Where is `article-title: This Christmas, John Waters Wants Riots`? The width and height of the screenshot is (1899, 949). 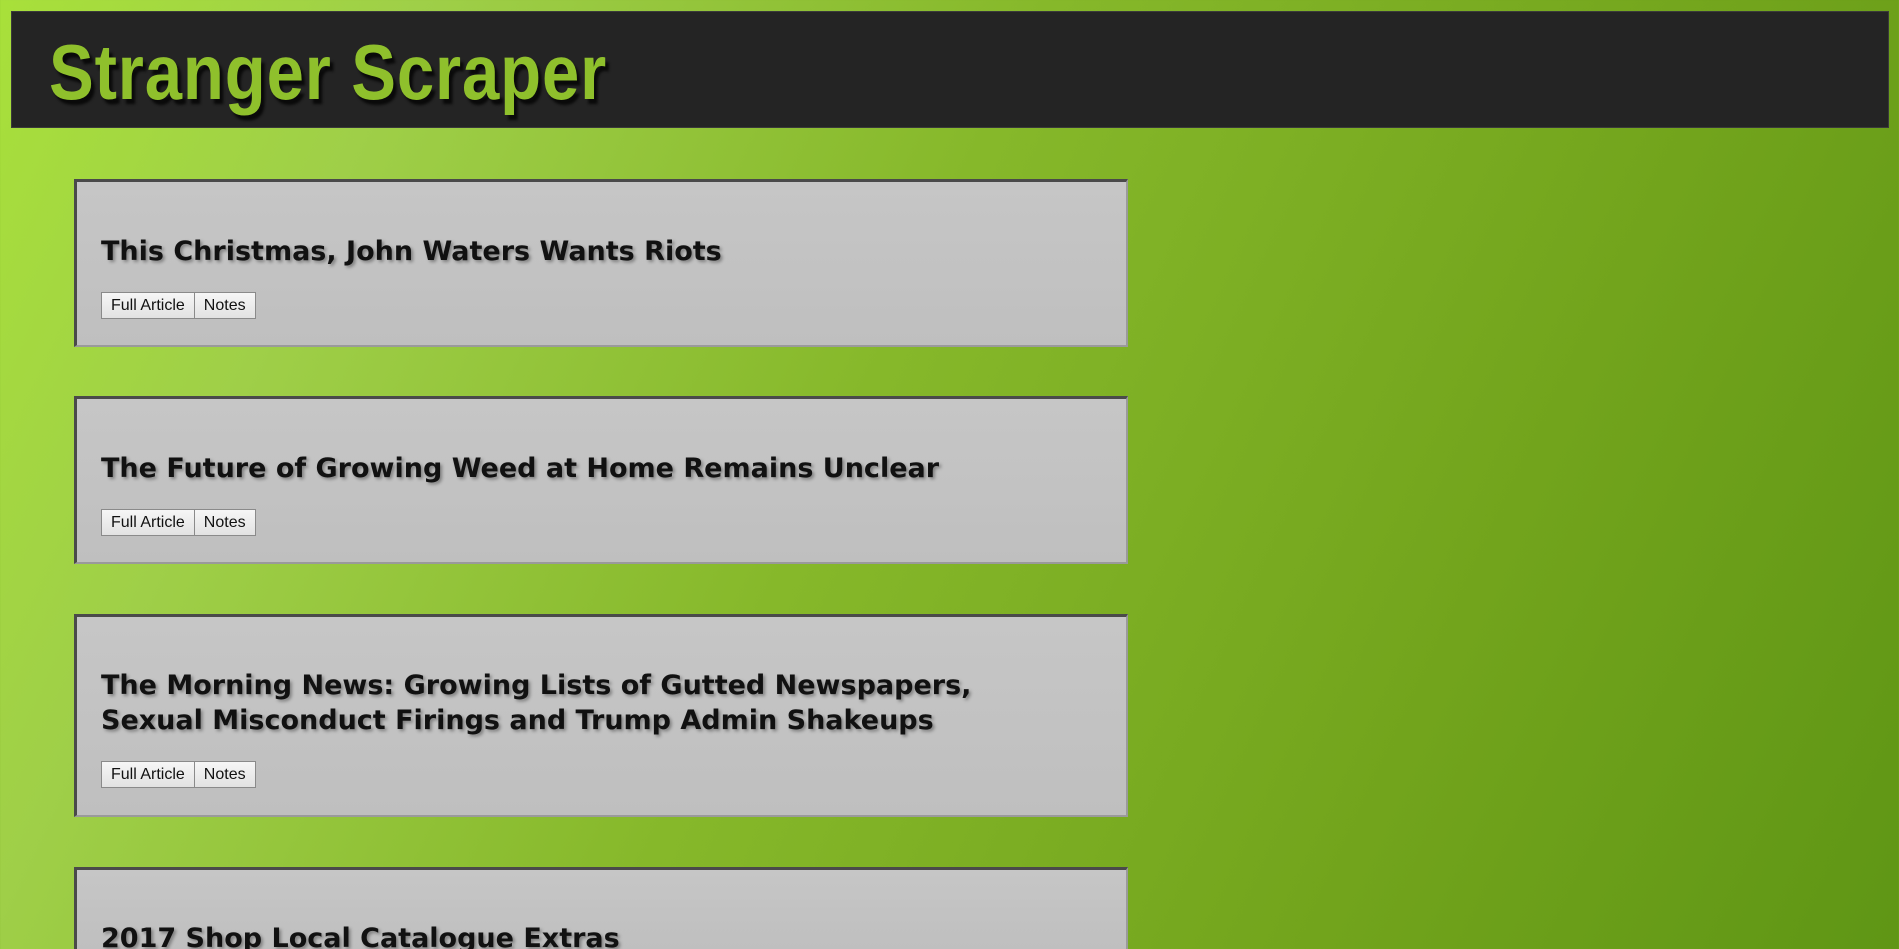 article-title: This Christmas, John Waters Wants Riots is located at coordinates (411, 251).